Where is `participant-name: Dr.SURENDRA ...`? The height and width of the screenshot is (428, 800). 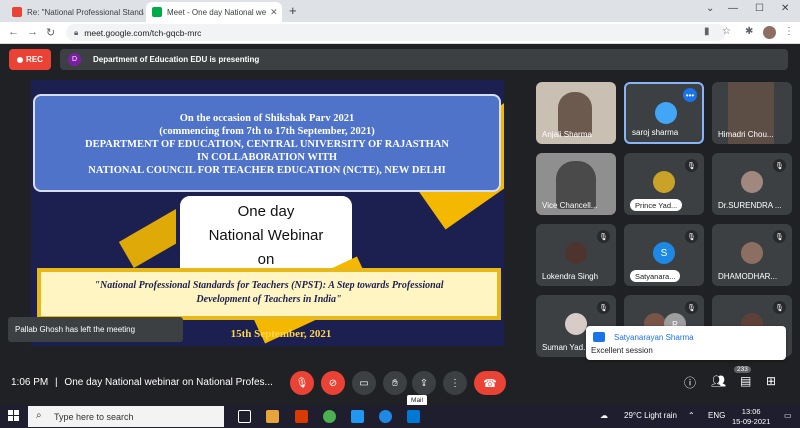
participant-name: Dr.SURENDRA ... is located at coordinates (750, 205).